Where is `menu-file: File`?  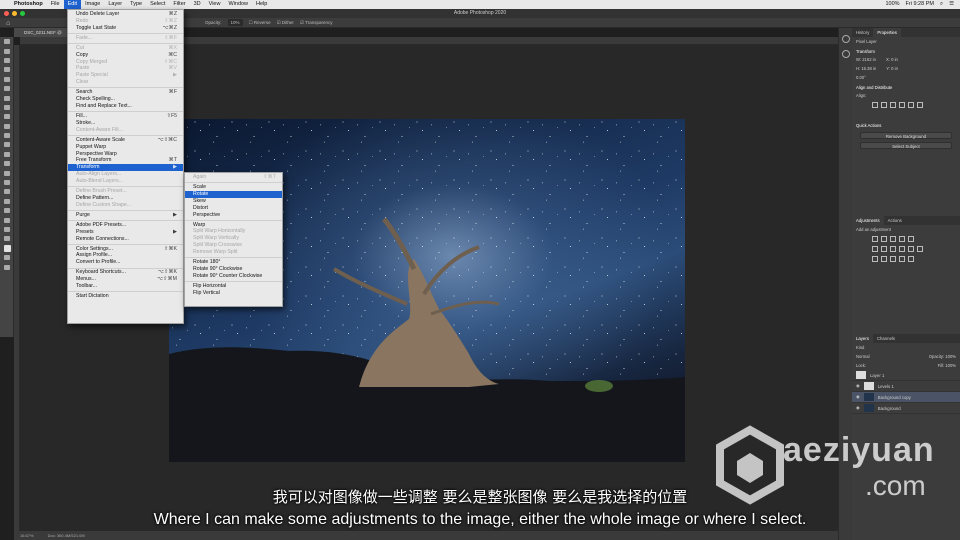
menu-file: File is located at coordinates (55, 4).